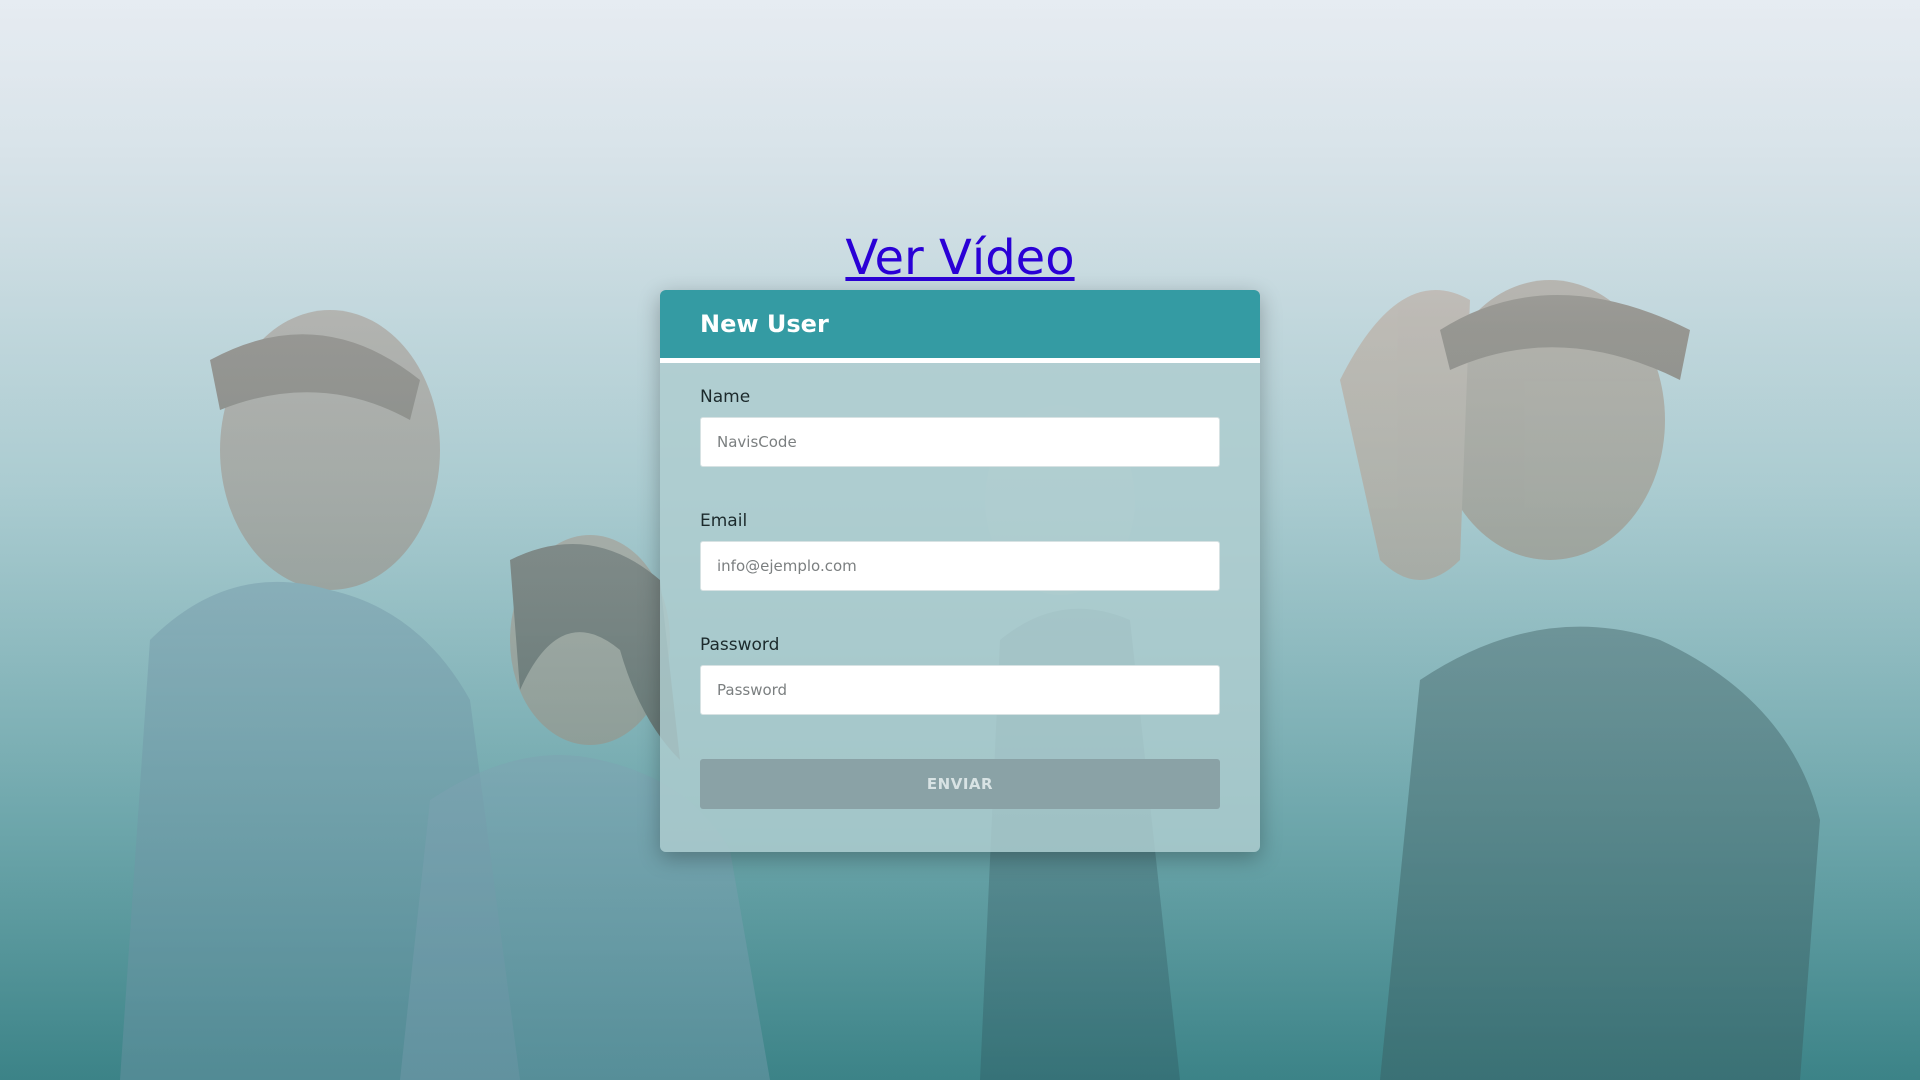 The image size is (1920, 1080). What do you see at coordinates (960, 566) in the screenshot?
I see `email-input` at bounding box center [960, 566].